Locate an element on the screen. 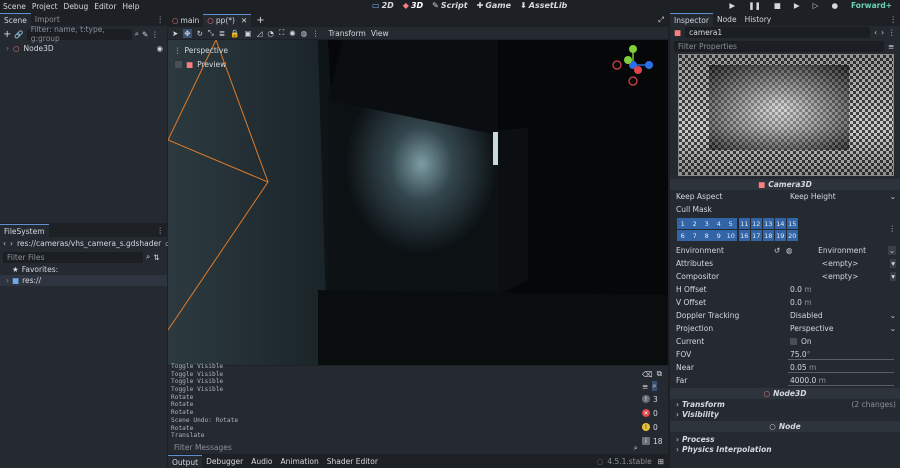 The height and width of the screenshot is (468, 900). transform-menu: Transform is located at coordinates (347, 33).